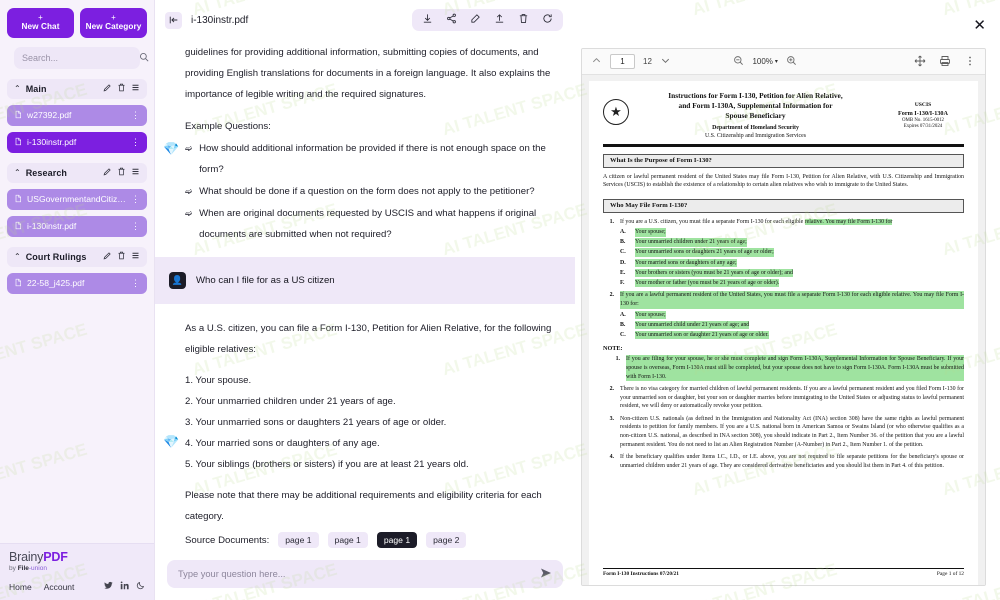 Image resolution: width=1000 pixels, height=600 pixels. Describe the element at coordinates (945, 62) in the screenshot. I see `print-icon` at that location.